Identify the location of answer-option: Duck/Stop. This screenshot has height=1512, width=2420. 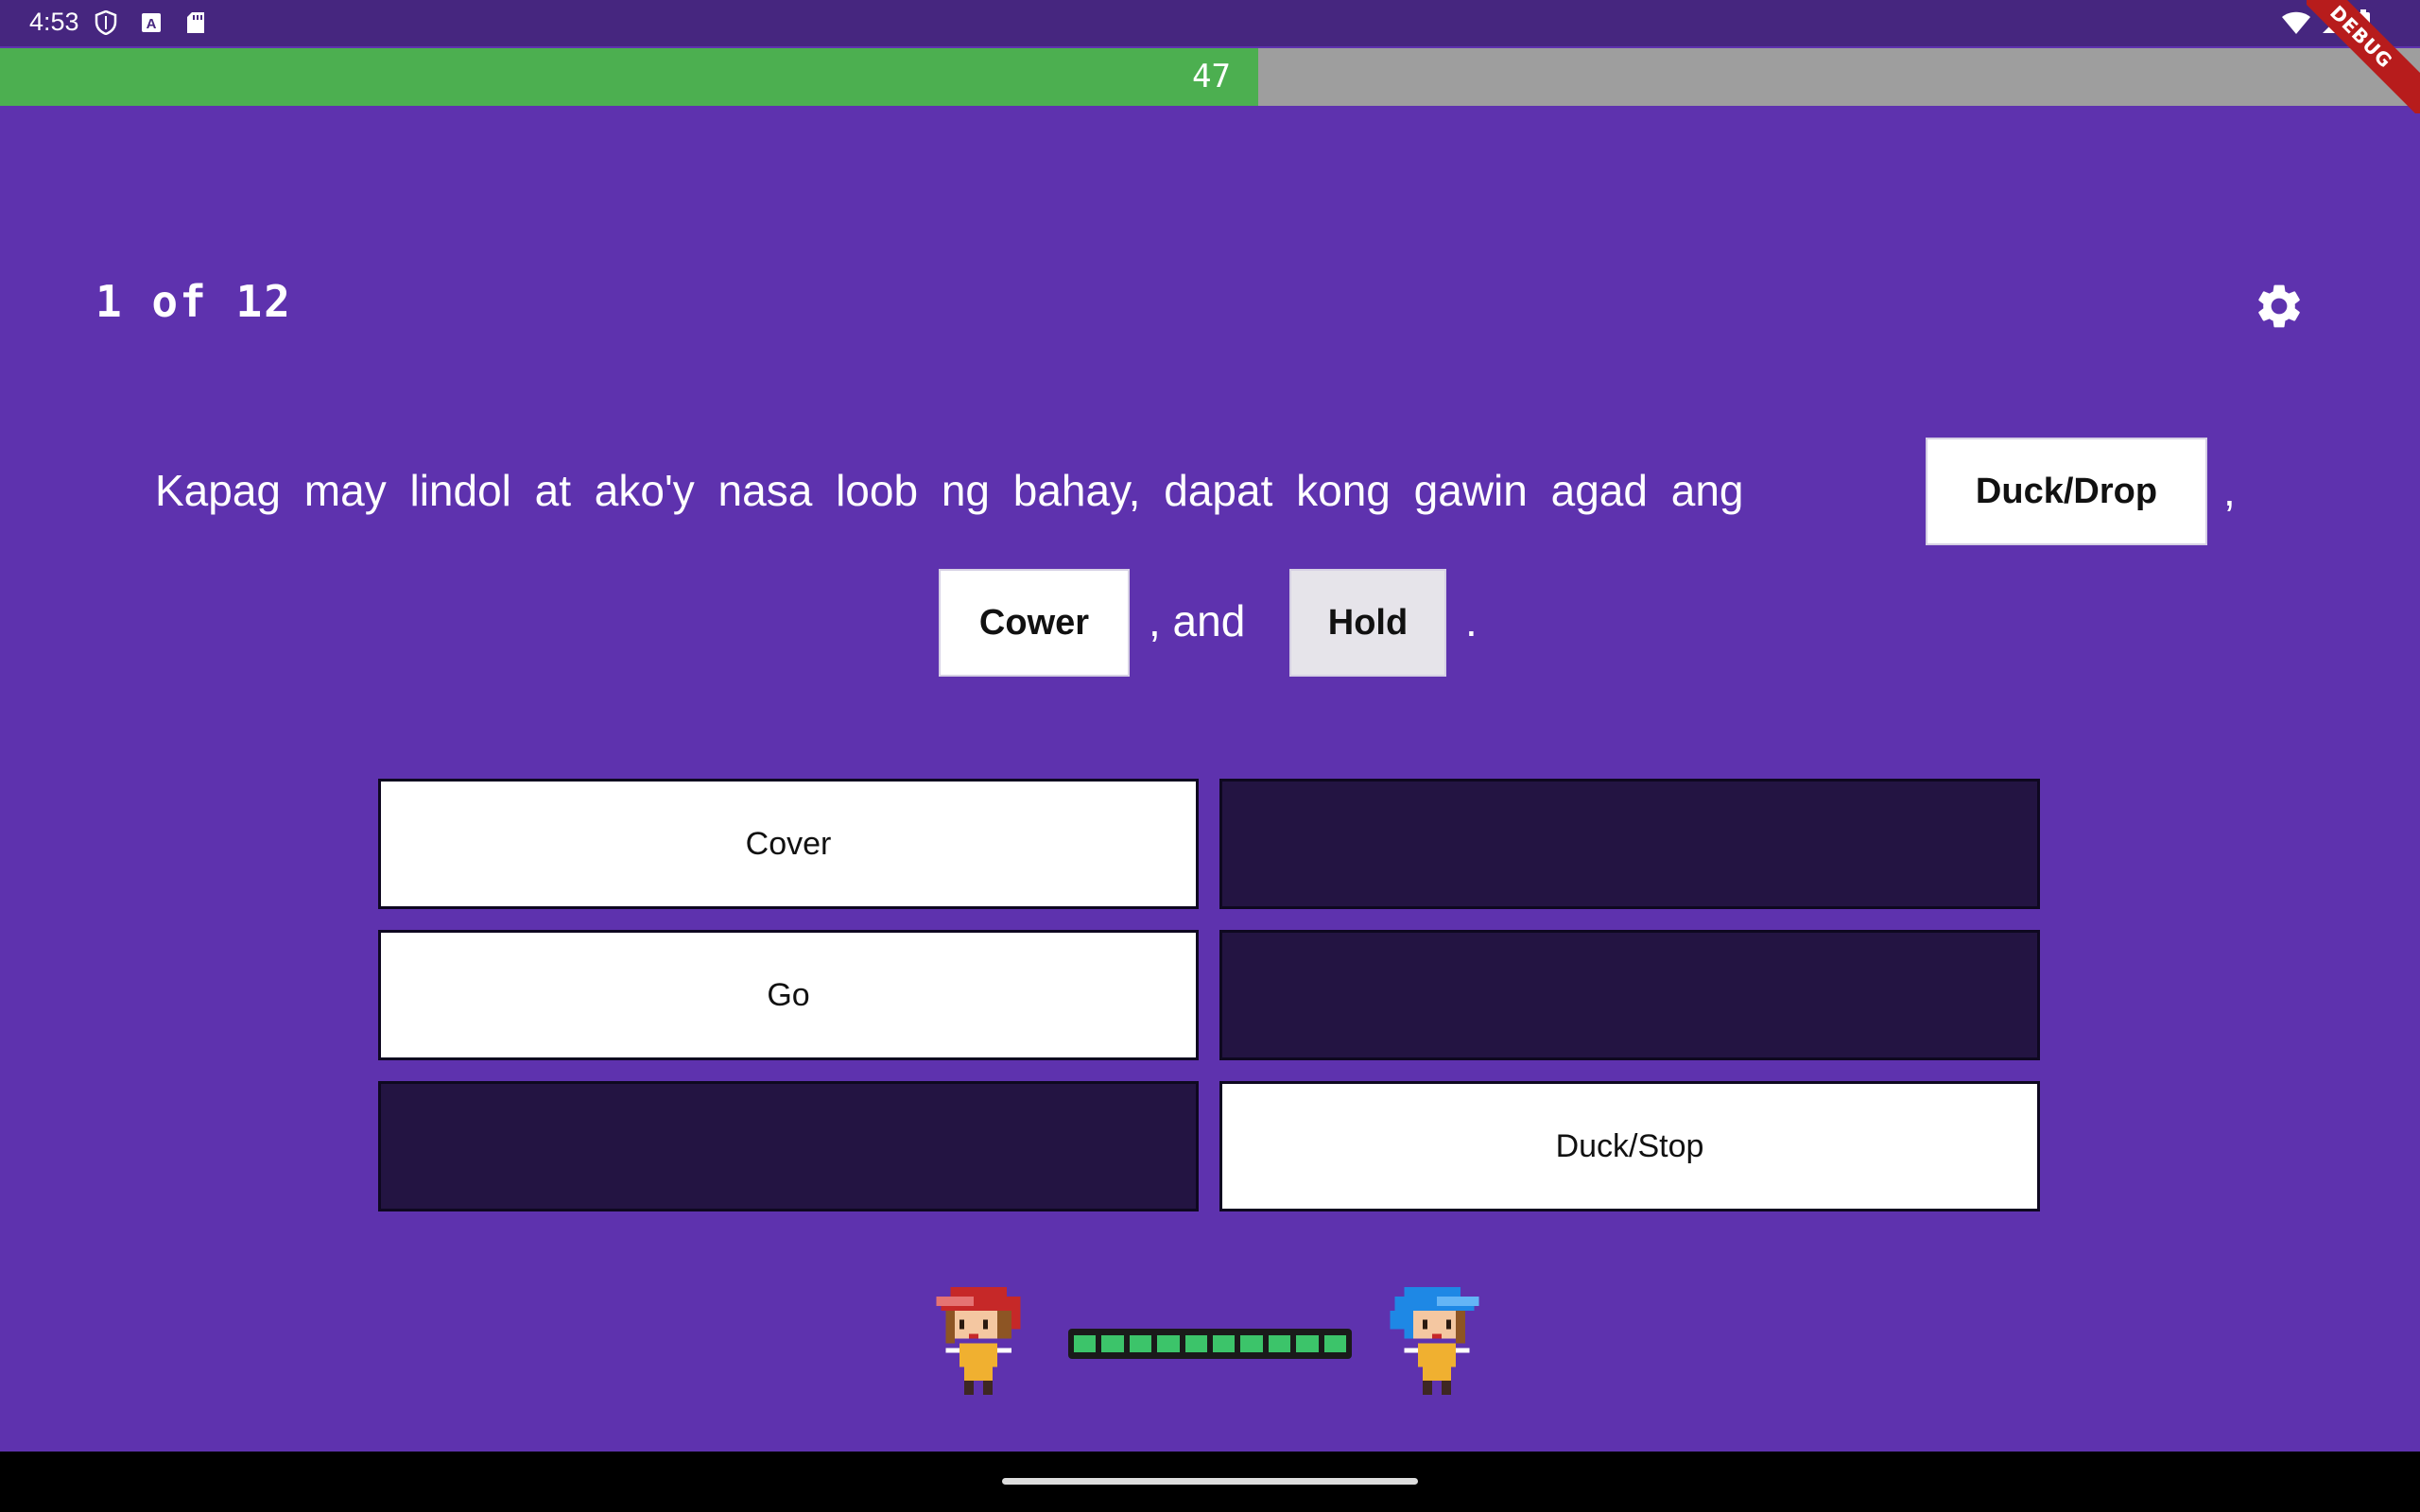
(1630, 1146).